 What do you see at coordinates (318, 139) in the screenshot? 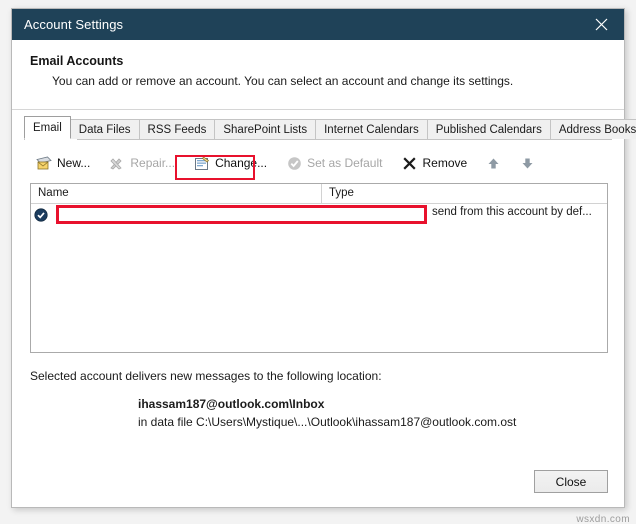
I see `tabstrip-underline` at bounding box center [318, 139].